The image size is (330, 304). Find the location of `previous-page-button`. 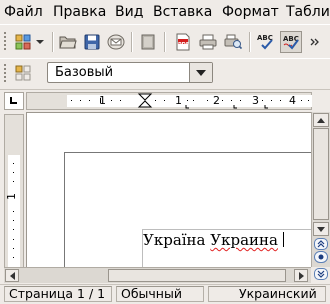

previous-page-button is located at coordinates (321, 244).